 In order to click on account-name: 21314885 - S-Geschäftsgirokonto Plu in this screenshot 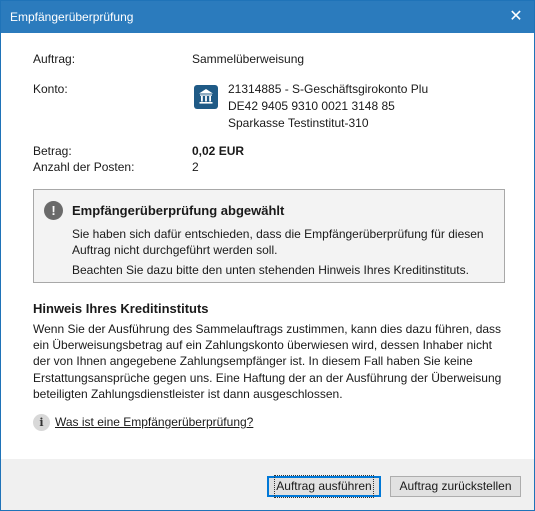, I will do `click(328, 89)`.